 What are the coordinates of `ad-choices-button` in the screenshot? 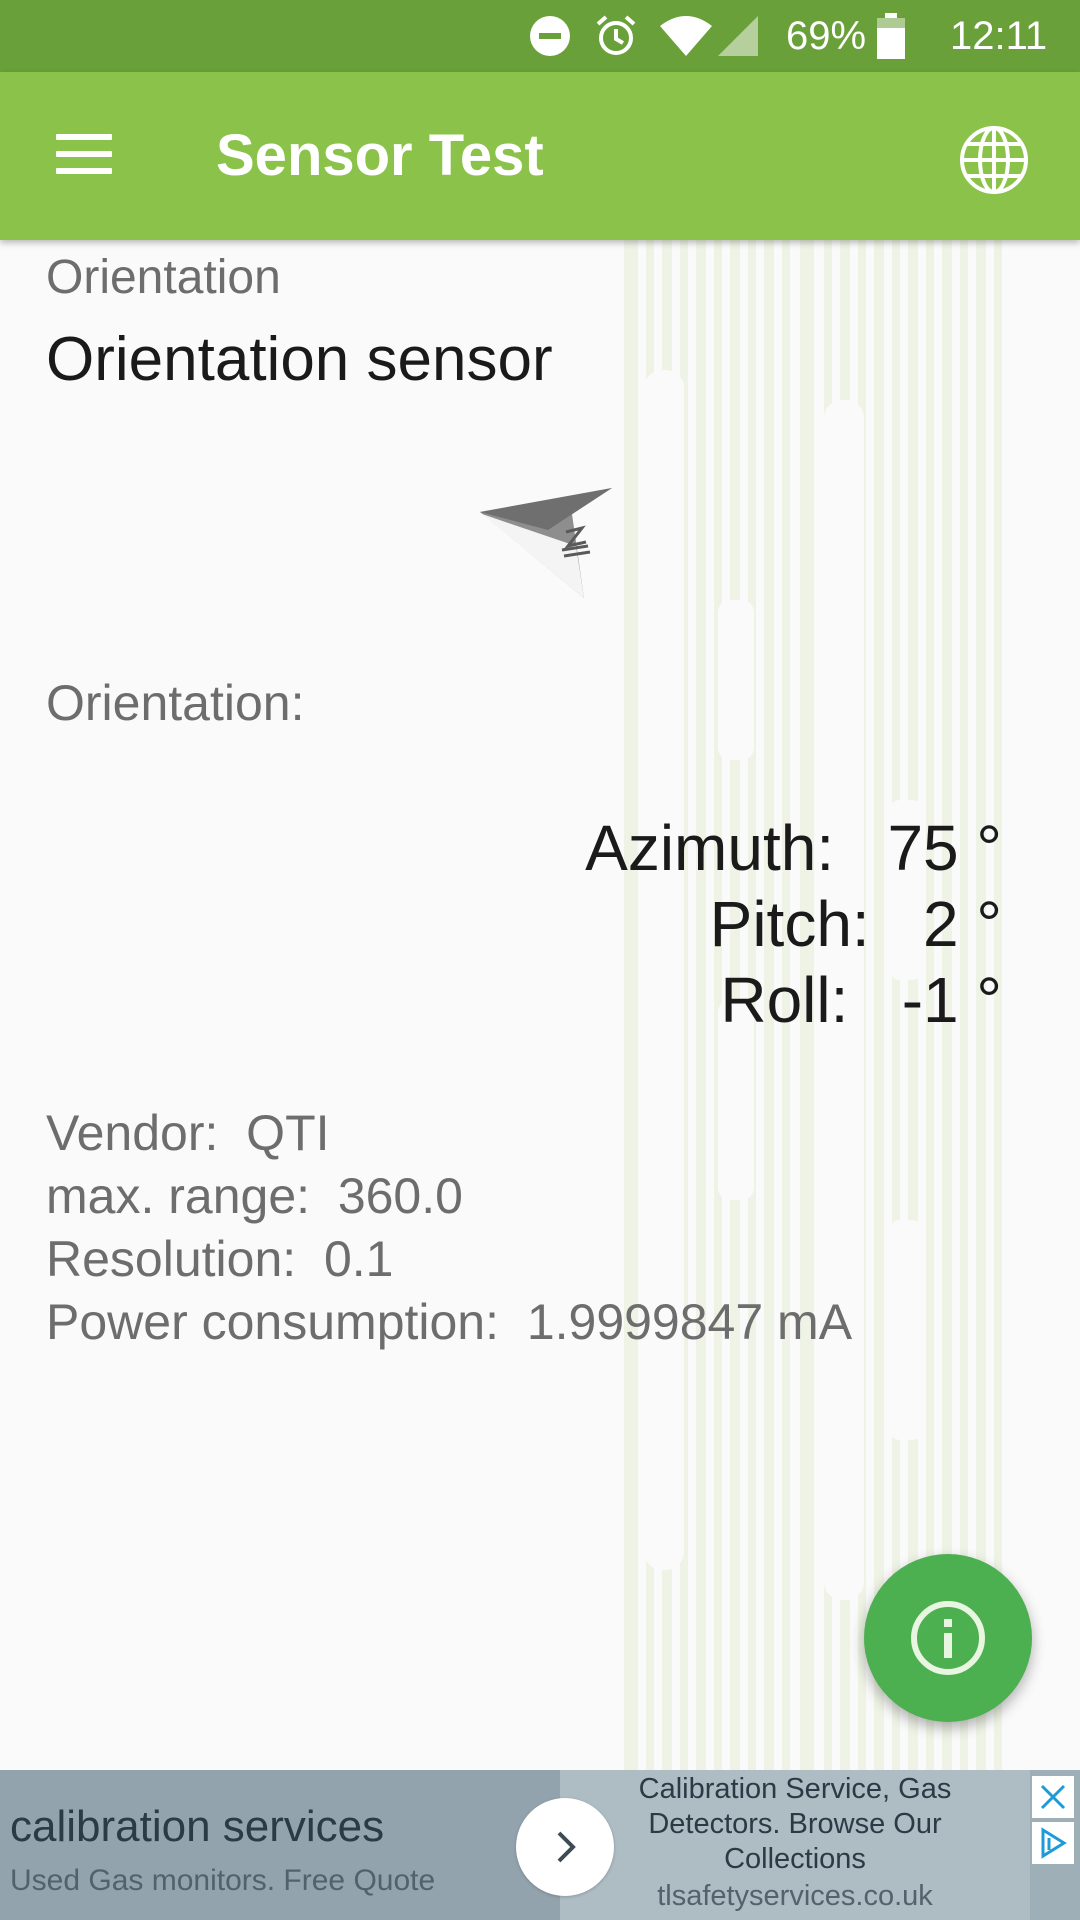 It's located at (1053, 1843).